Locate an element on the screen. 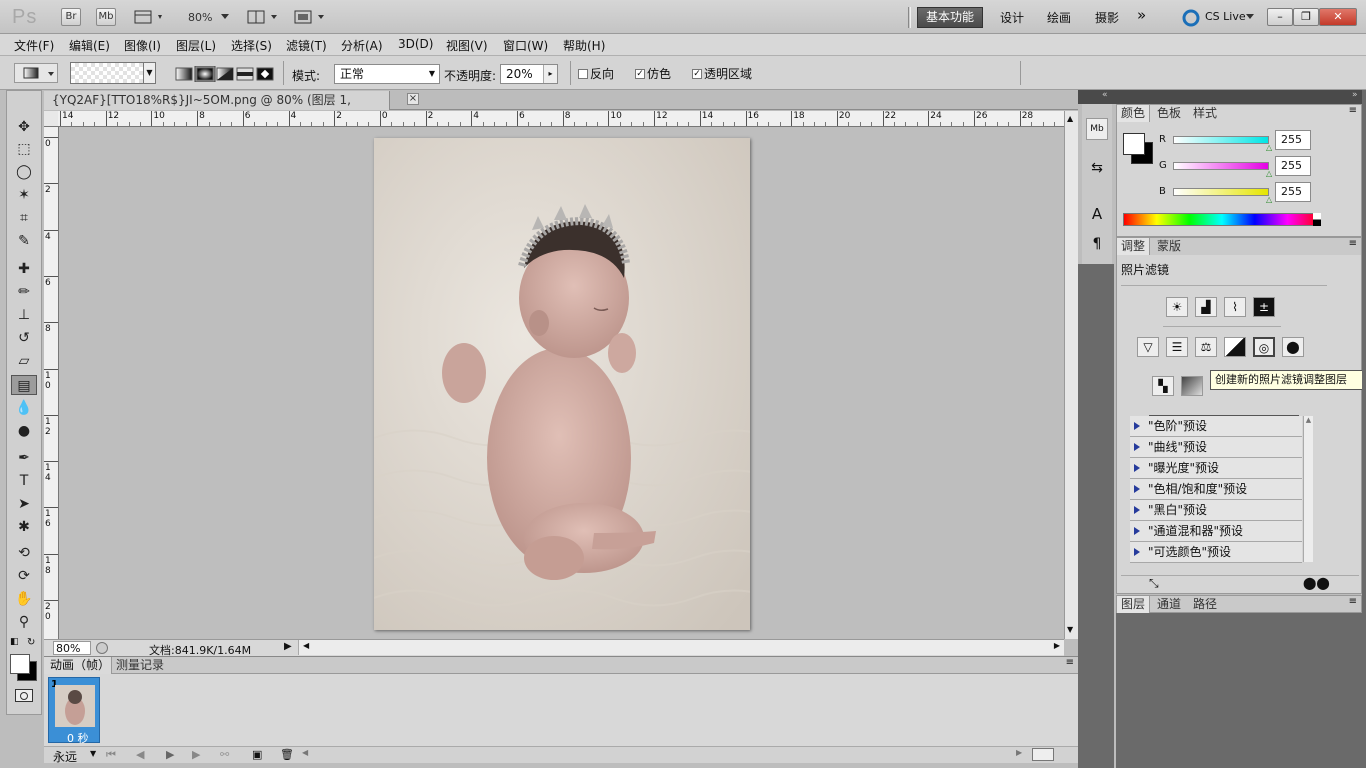 Image resolution: width=1366 pixels, height=768 pixels. paragraph-icon: ¶ is located at coordinates (1097, 247).